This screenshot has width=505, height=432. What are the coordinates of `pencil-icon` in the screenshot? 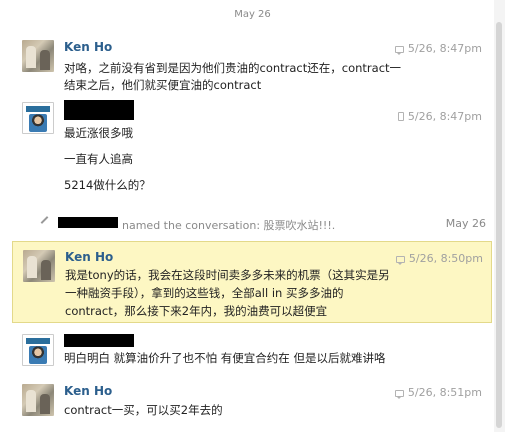 It's located at (44, 220).